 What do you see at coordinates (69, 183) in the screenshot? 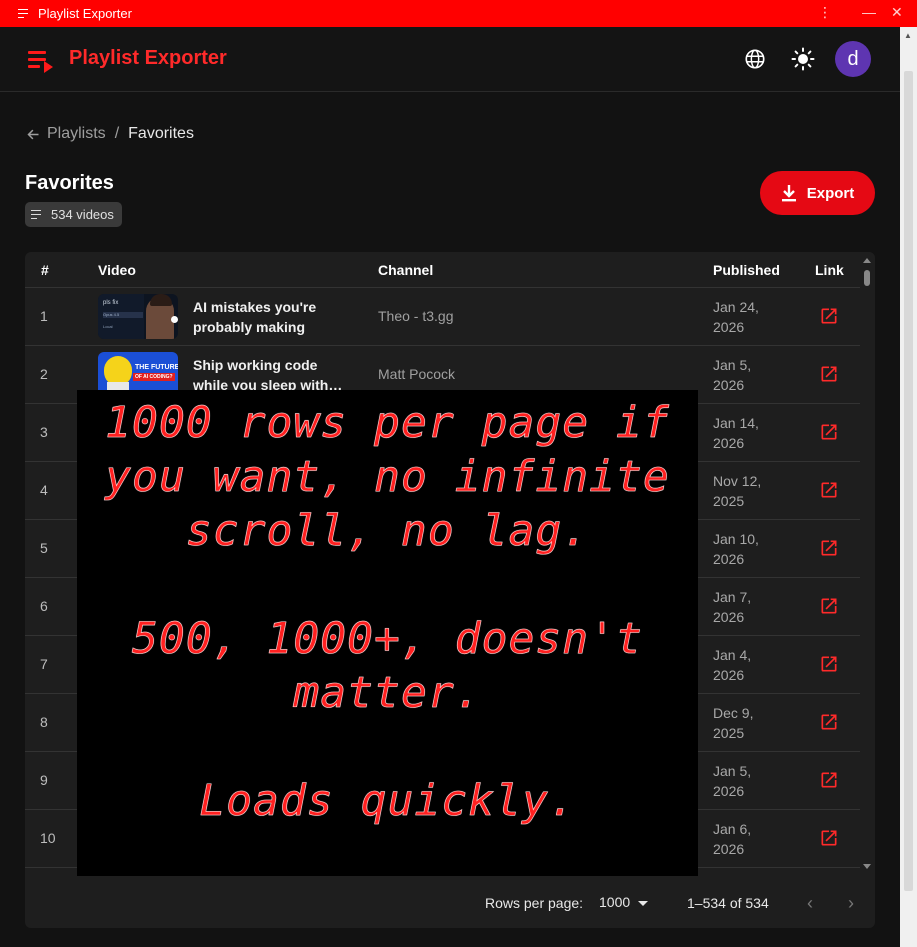
I see `page-title: Favorites` at bounding box center [69, 183].